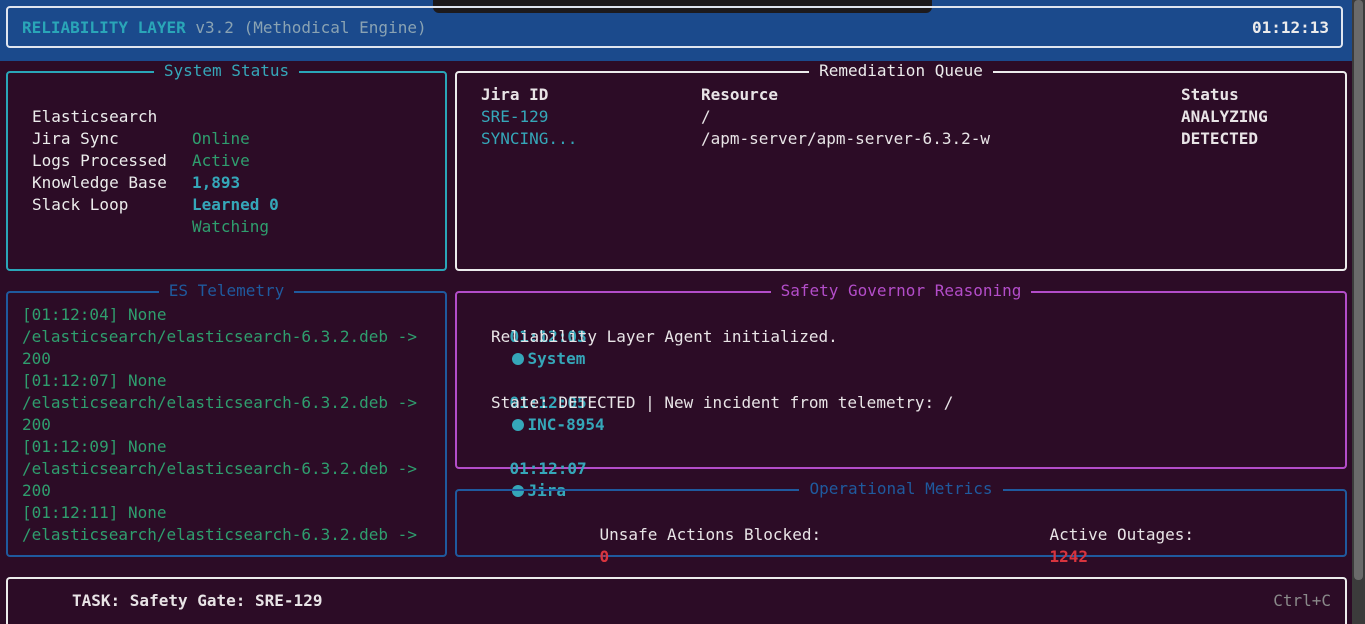 This screenshot has width=1365, height=624. I want to click on safety-governor-title: Safety Governor Reasoning, so click(901, 290).